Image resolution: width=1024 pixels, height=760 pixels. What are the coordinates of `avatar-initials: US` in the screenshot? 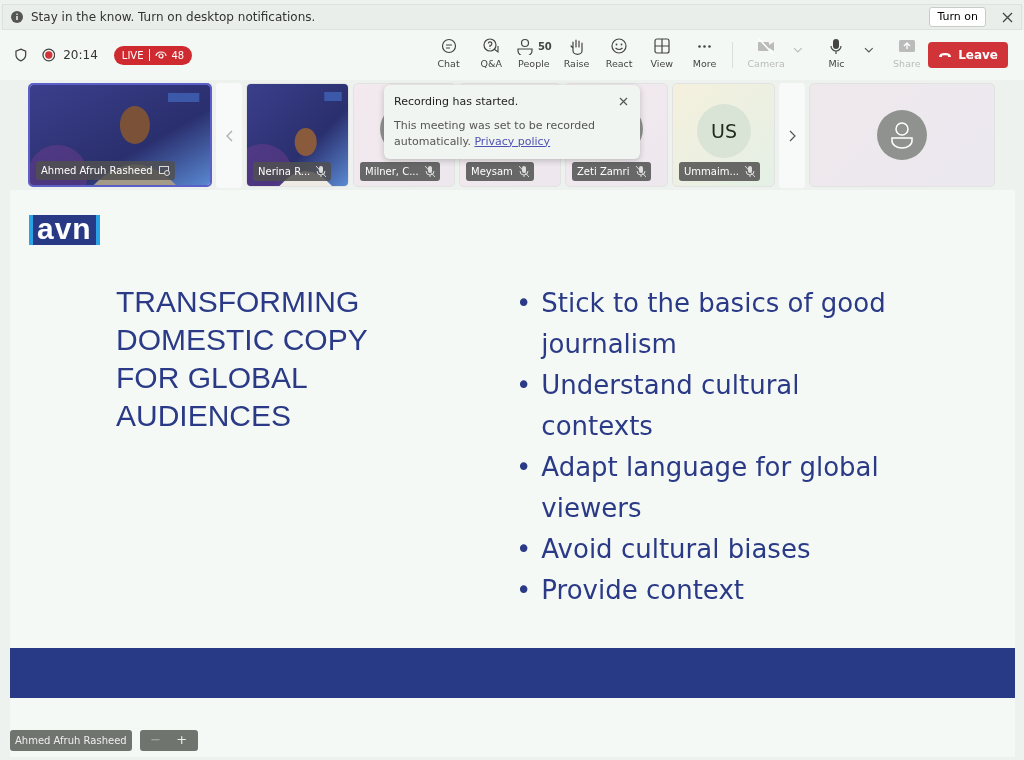 It's located at (724, 131).